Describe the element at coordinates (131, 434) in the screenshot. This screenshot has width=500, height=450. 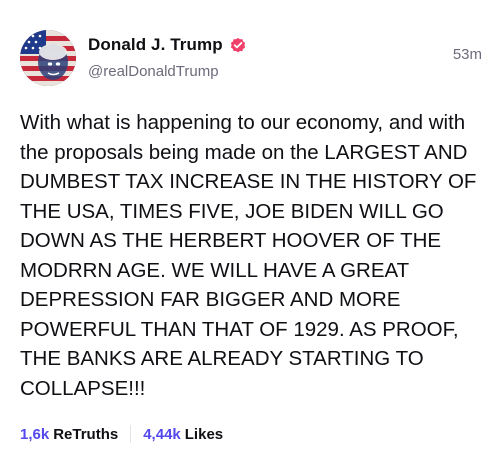
I see `stats-divider` at that location.